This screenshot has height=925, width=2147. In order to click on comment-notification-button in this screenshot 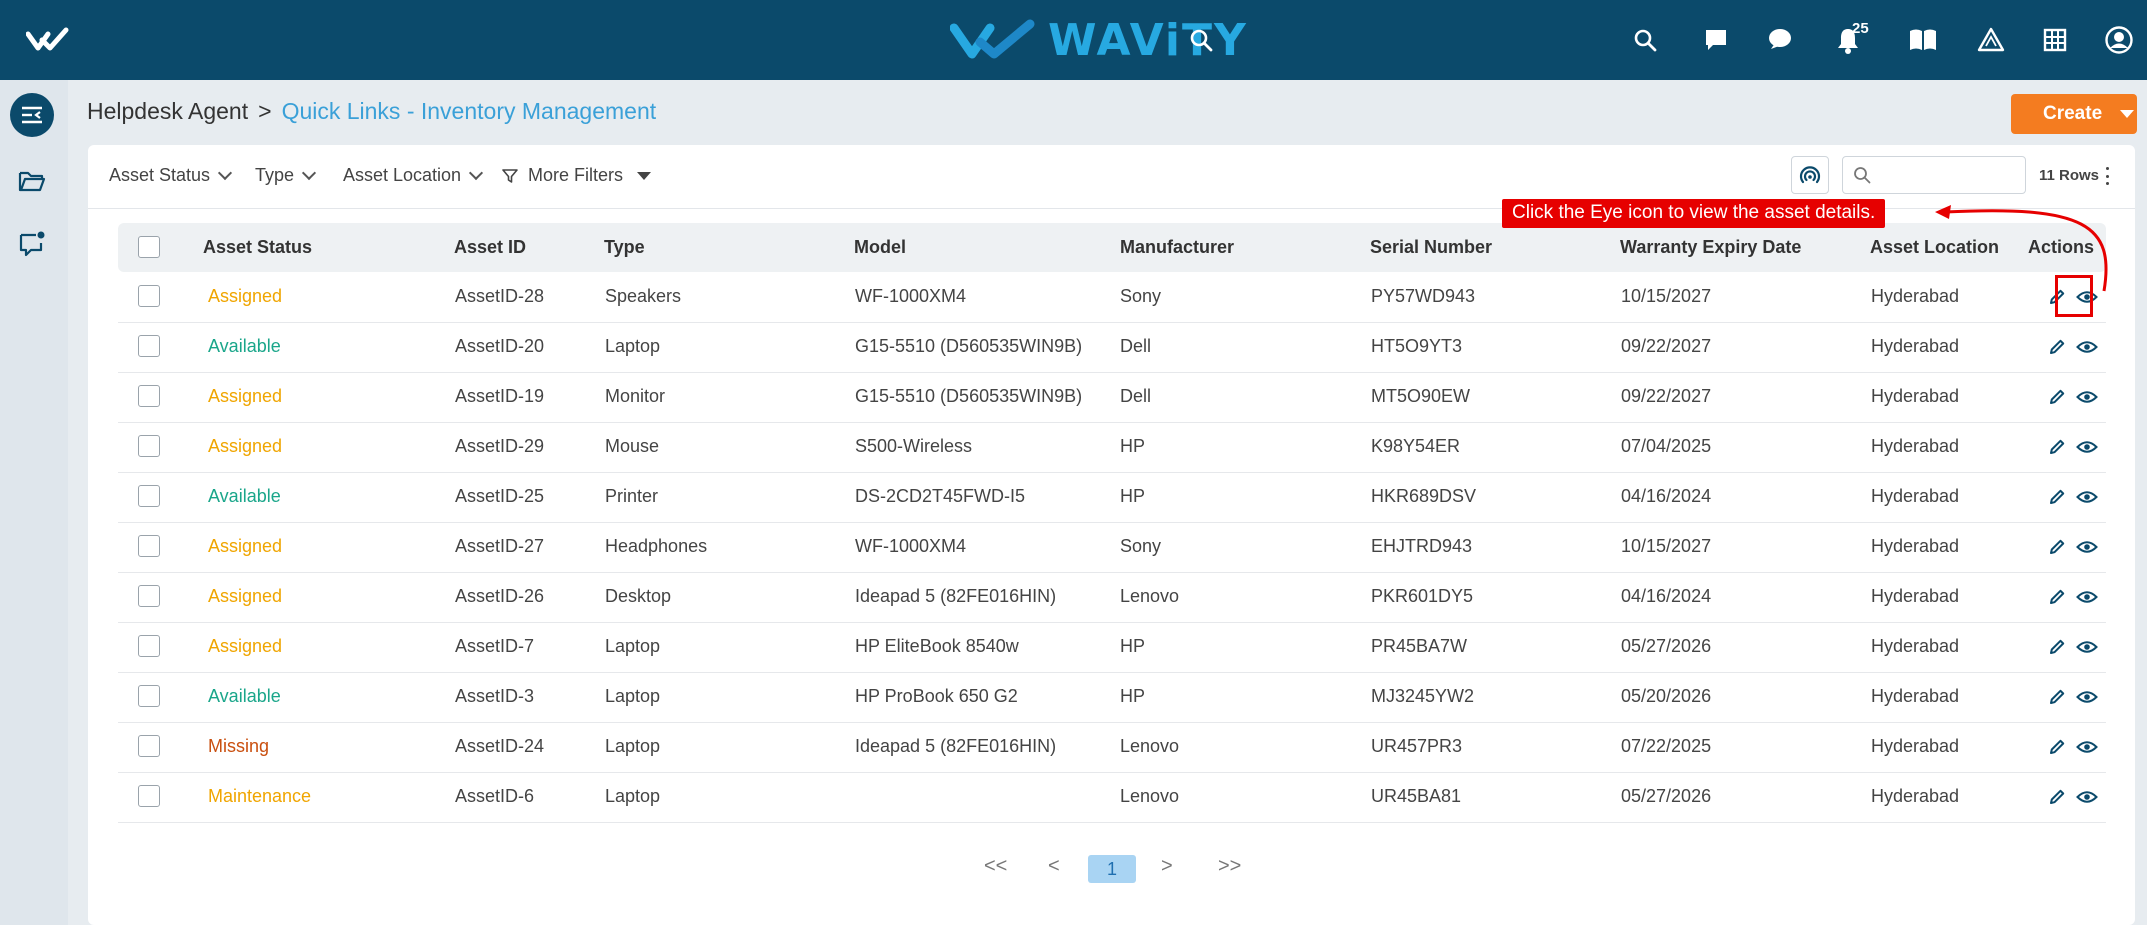, I will do `click(32, 244)`.